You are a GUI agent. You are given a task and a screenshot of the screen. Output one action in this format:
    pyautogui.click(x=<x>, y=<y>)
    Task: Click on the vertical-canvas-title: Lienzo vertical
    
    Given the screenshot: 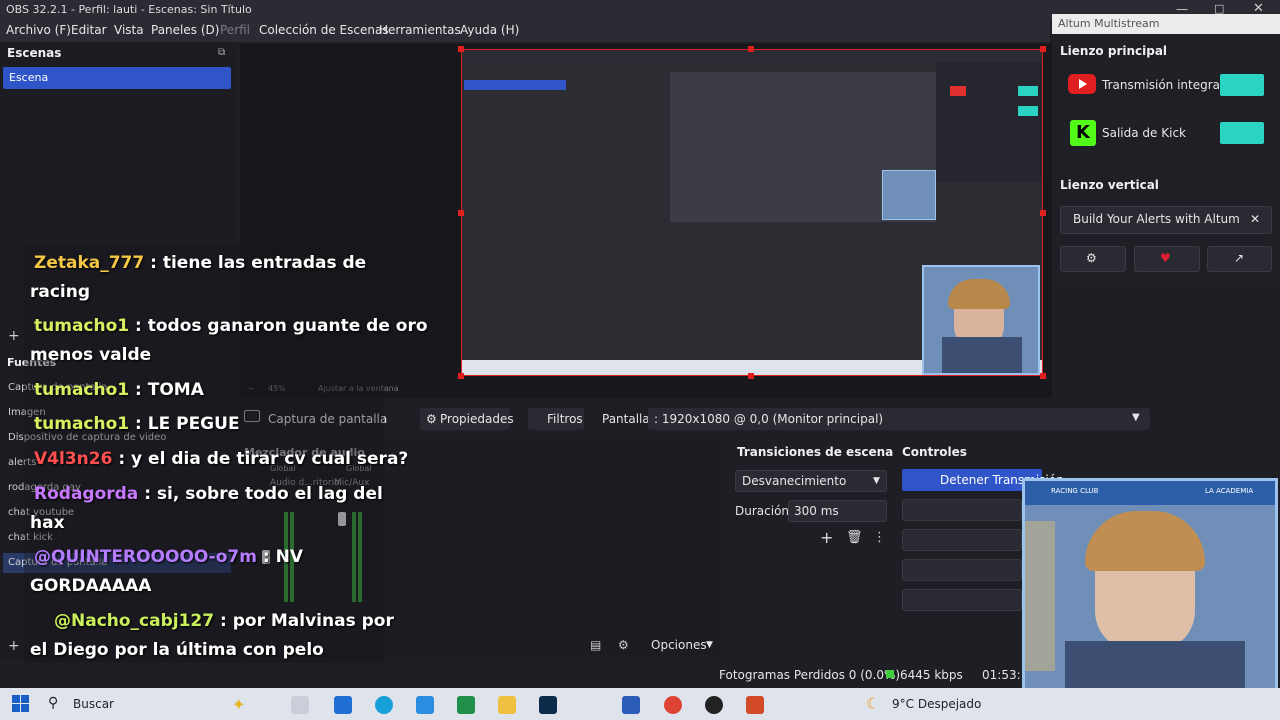 What is the action you would take?
    pyautogui.click(x=1109, y=185)
    